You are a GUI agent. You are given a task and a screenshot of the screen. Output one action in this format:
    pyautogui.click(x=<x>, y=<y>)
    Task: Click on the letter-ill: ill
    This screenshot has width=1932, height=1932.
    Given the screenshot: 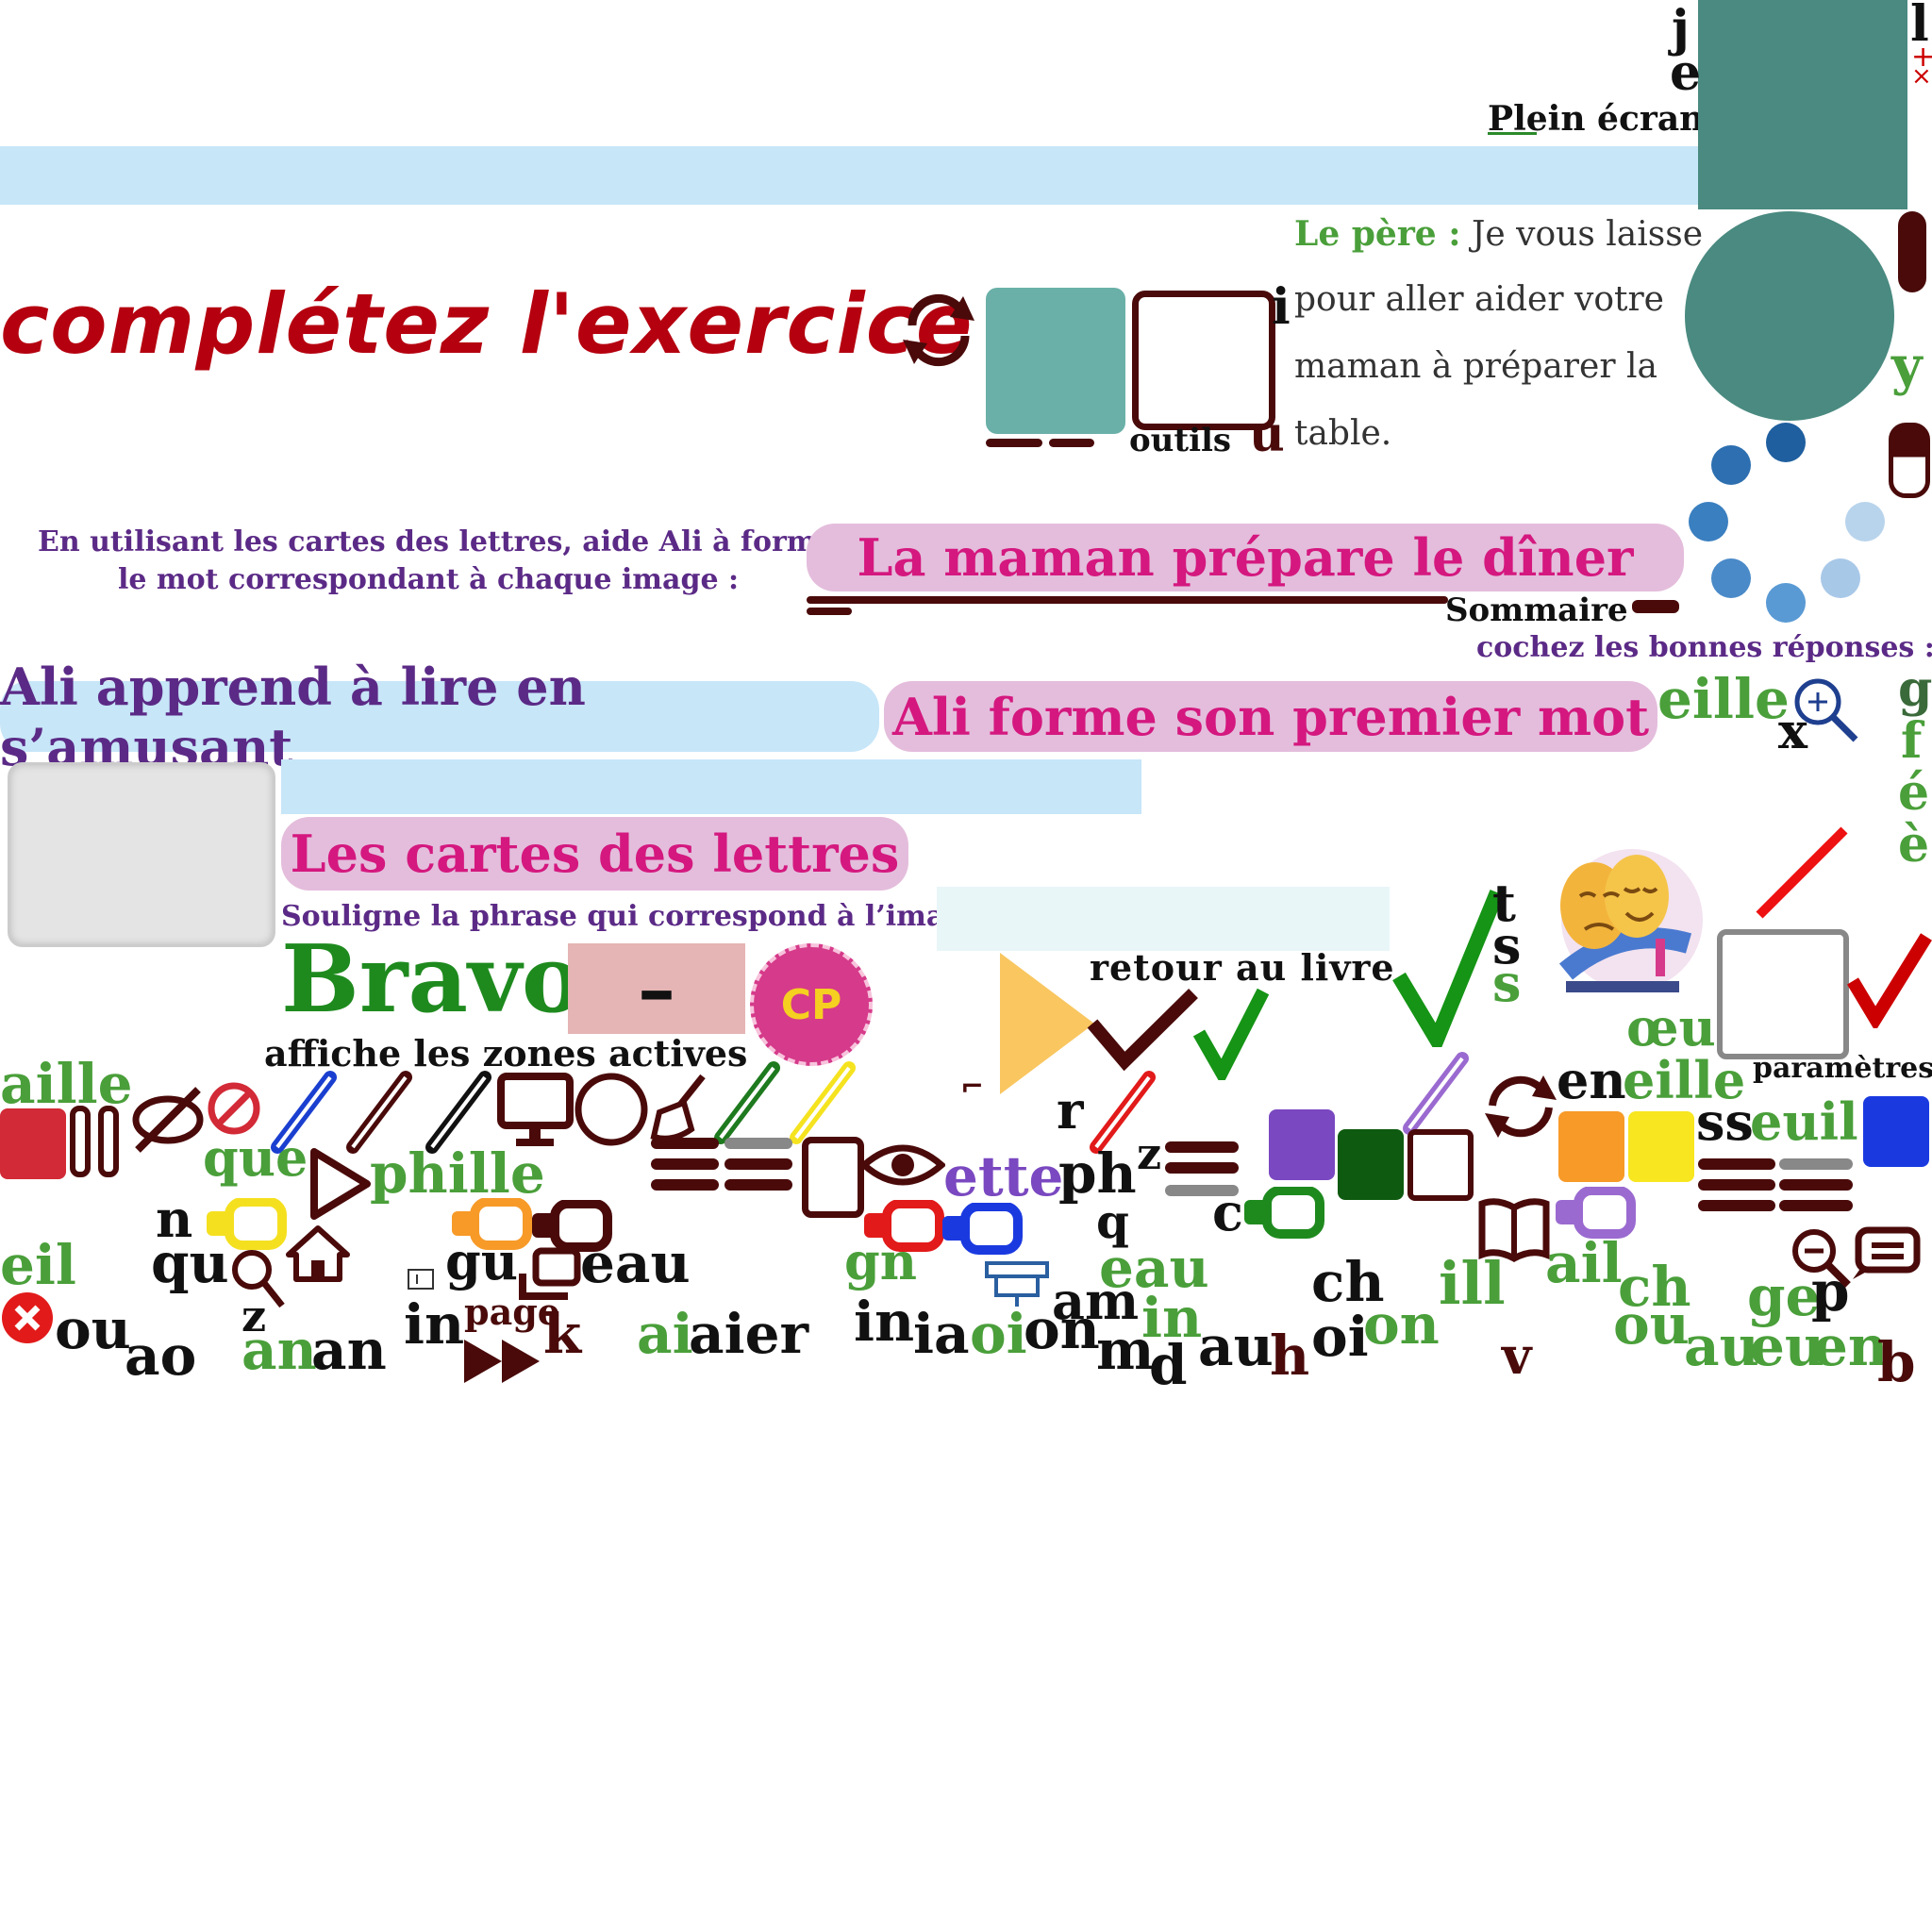 What is the action you would take?
    pyautogui.click(x=1473, y=1284)
    